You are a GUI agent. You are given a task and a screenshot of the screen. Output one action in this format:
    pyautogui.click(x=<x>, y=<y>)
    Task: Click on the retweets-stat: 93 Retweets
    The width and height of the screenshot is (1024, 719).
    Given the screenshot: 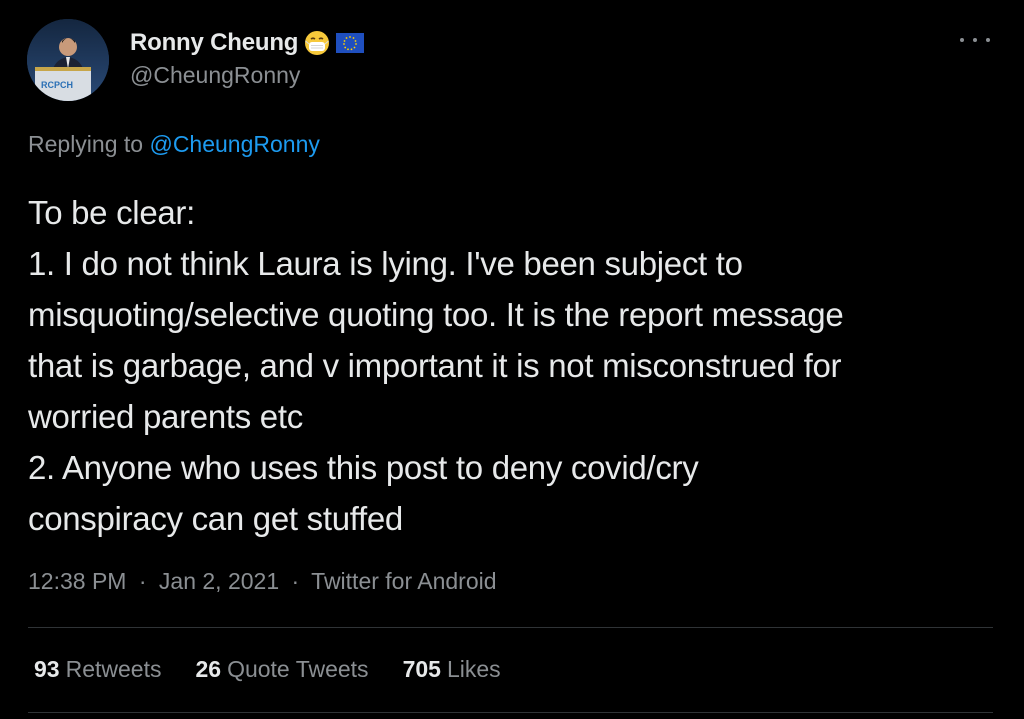 What is the action you would take?
    pyautogui.click(x=97, y=669)
    